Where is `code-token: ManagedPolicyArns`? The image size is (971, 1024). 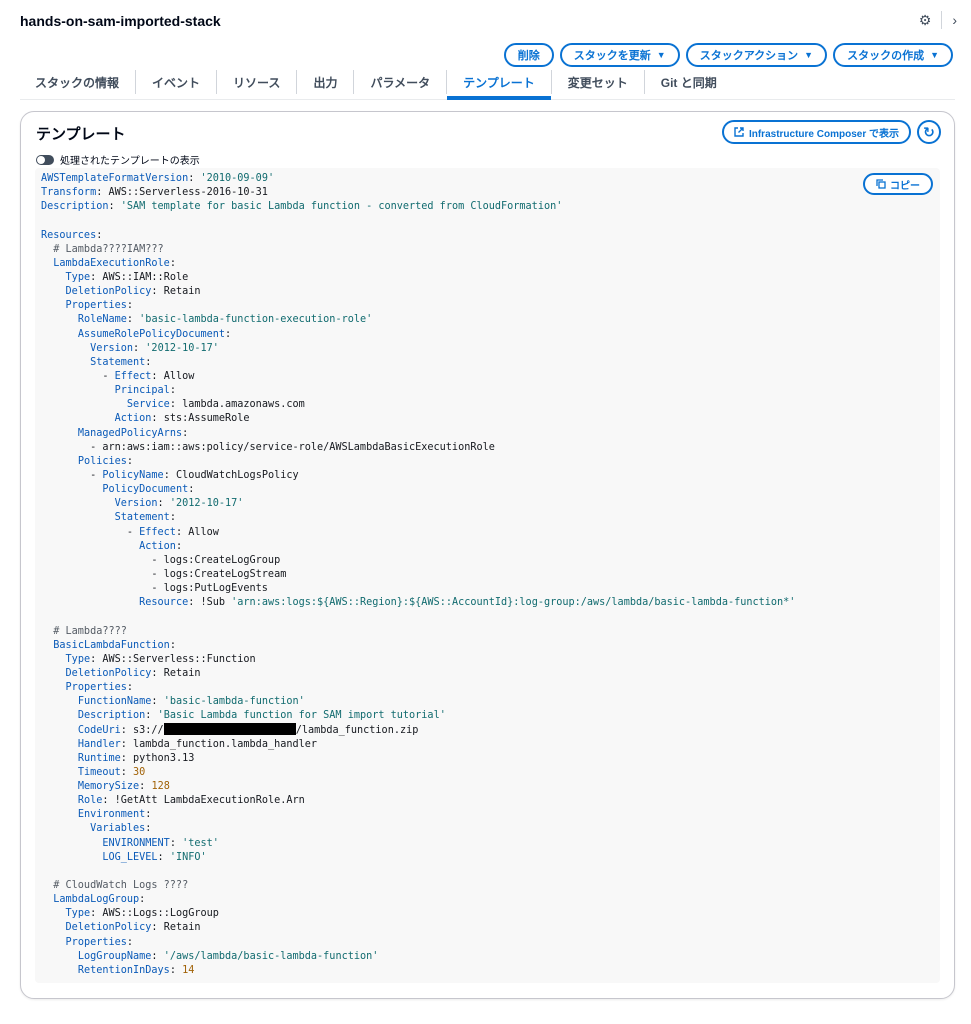
code-token: ManagedPolicyArns is located at coordinates (130, 433).